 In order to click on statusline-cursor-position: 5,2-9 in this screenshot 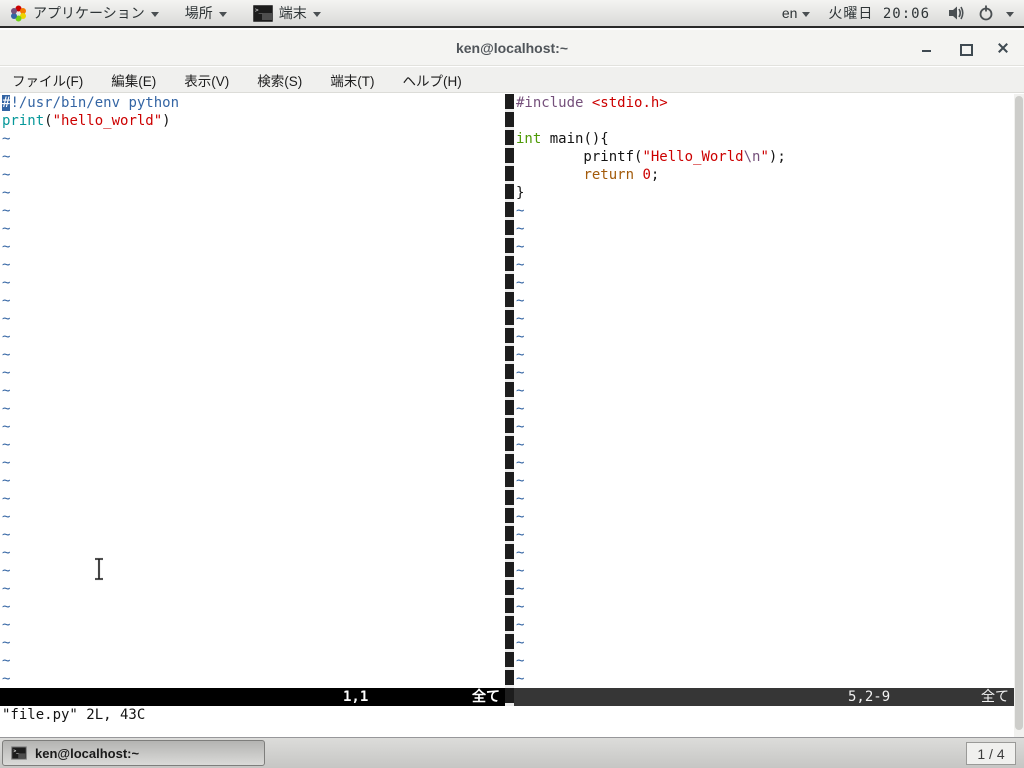, I will do `click(869, 697)`.